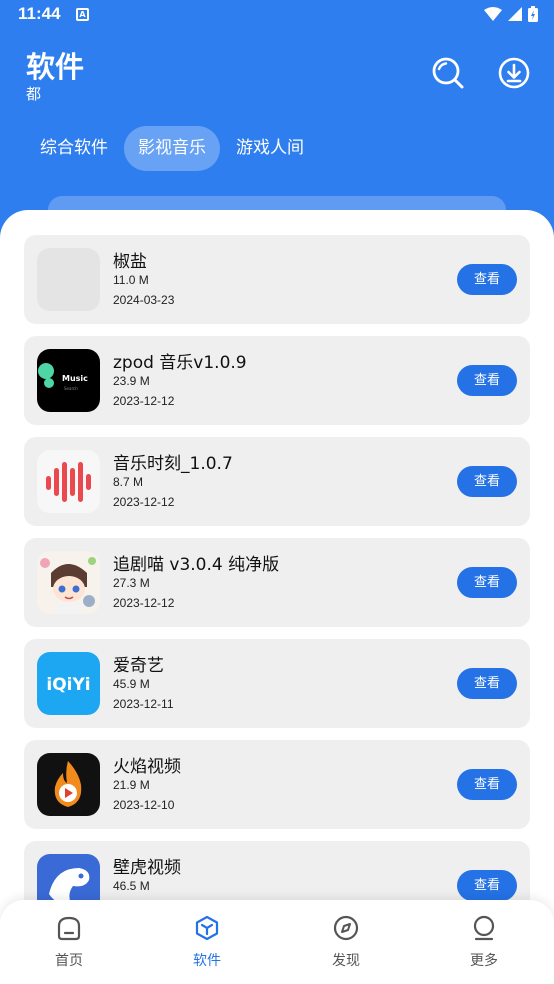 This screenshot has width=554, height=984. Describe the element at coordinates (277, 582) in the screenshot. I see `list-item: 追剧喵 v3.0.4 纯净版 27.3 M 2023-12-12 查看` at that location.